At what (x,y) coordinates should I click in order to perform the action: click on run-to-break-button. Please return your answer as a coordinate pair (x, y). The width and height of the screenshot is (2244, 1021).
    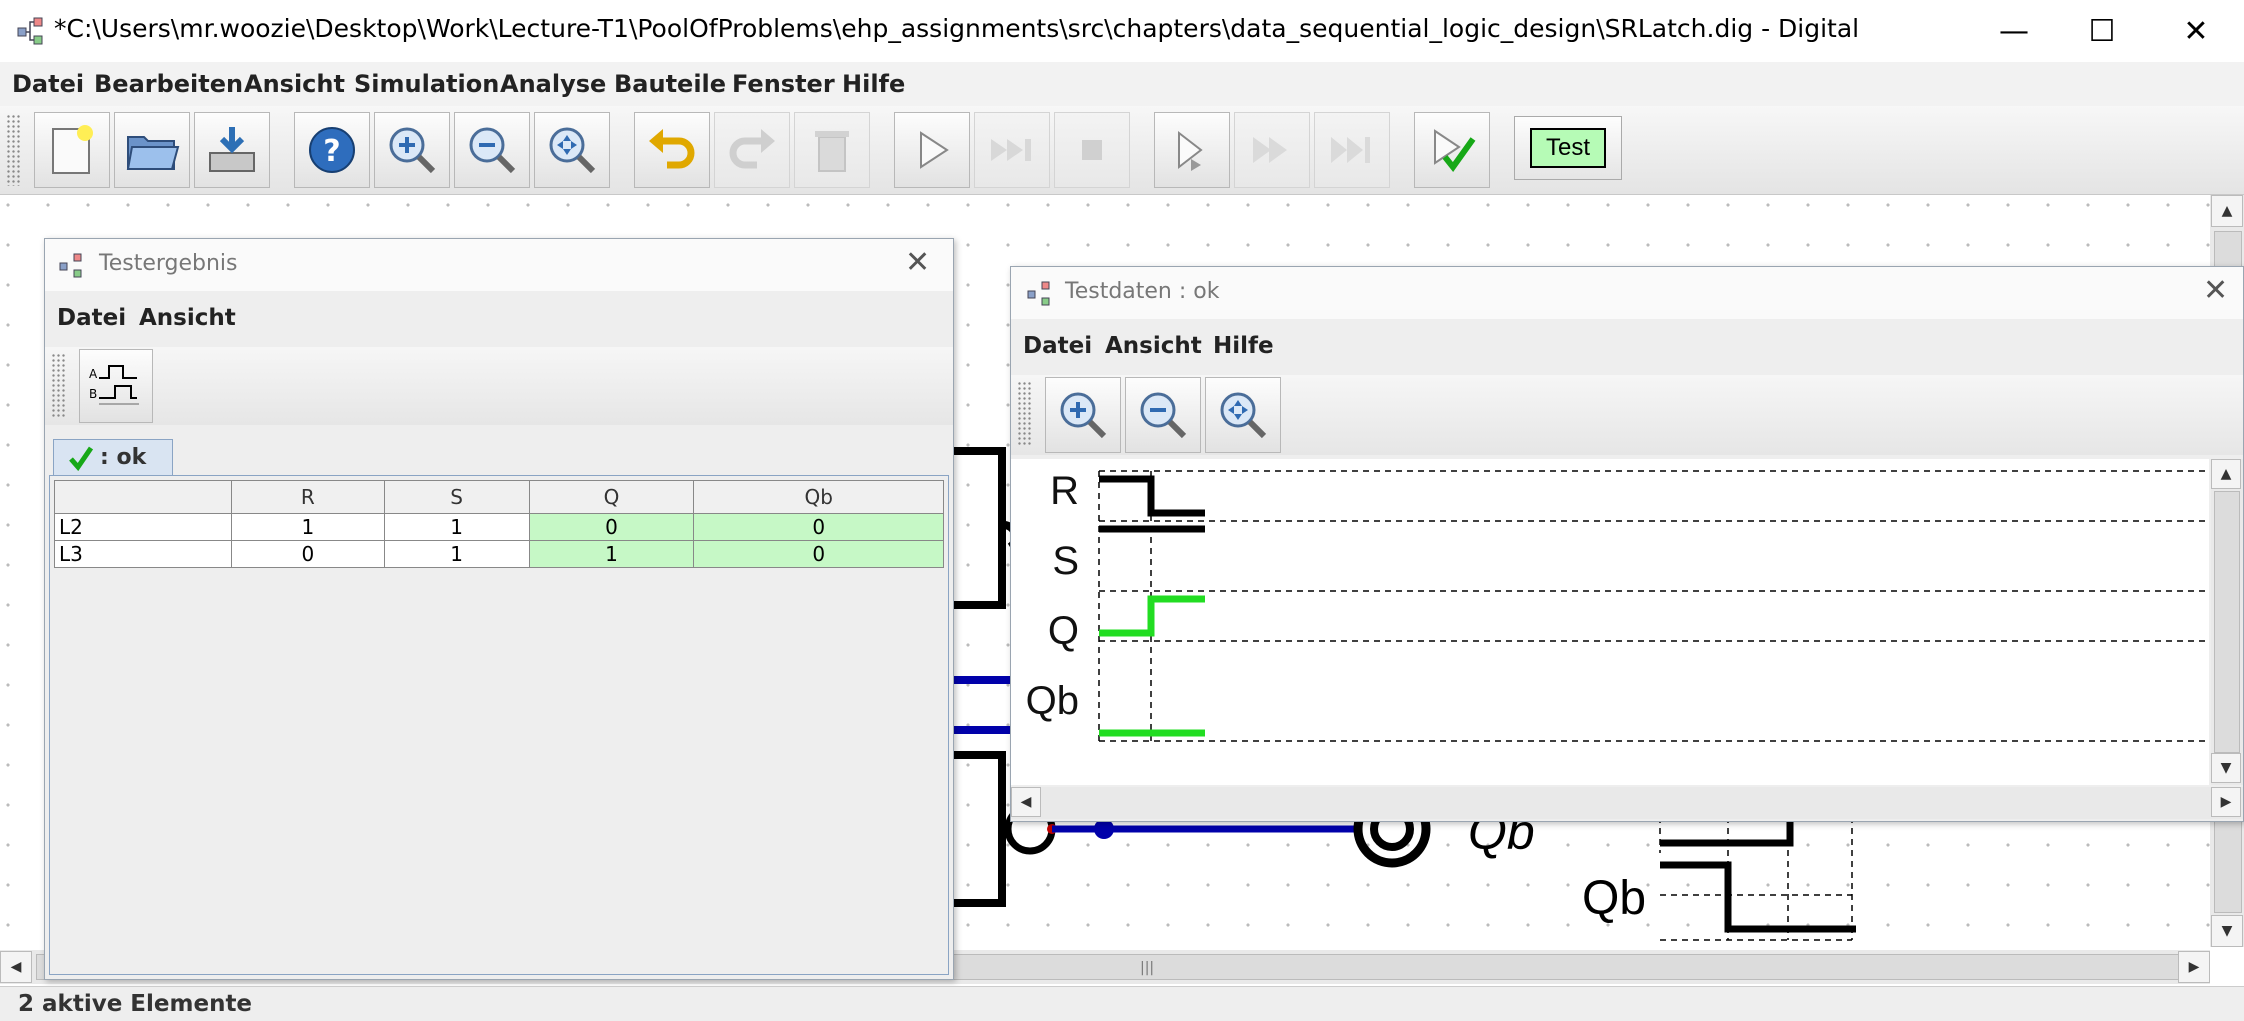
    Looking at the image, I should click on (1272, 150).